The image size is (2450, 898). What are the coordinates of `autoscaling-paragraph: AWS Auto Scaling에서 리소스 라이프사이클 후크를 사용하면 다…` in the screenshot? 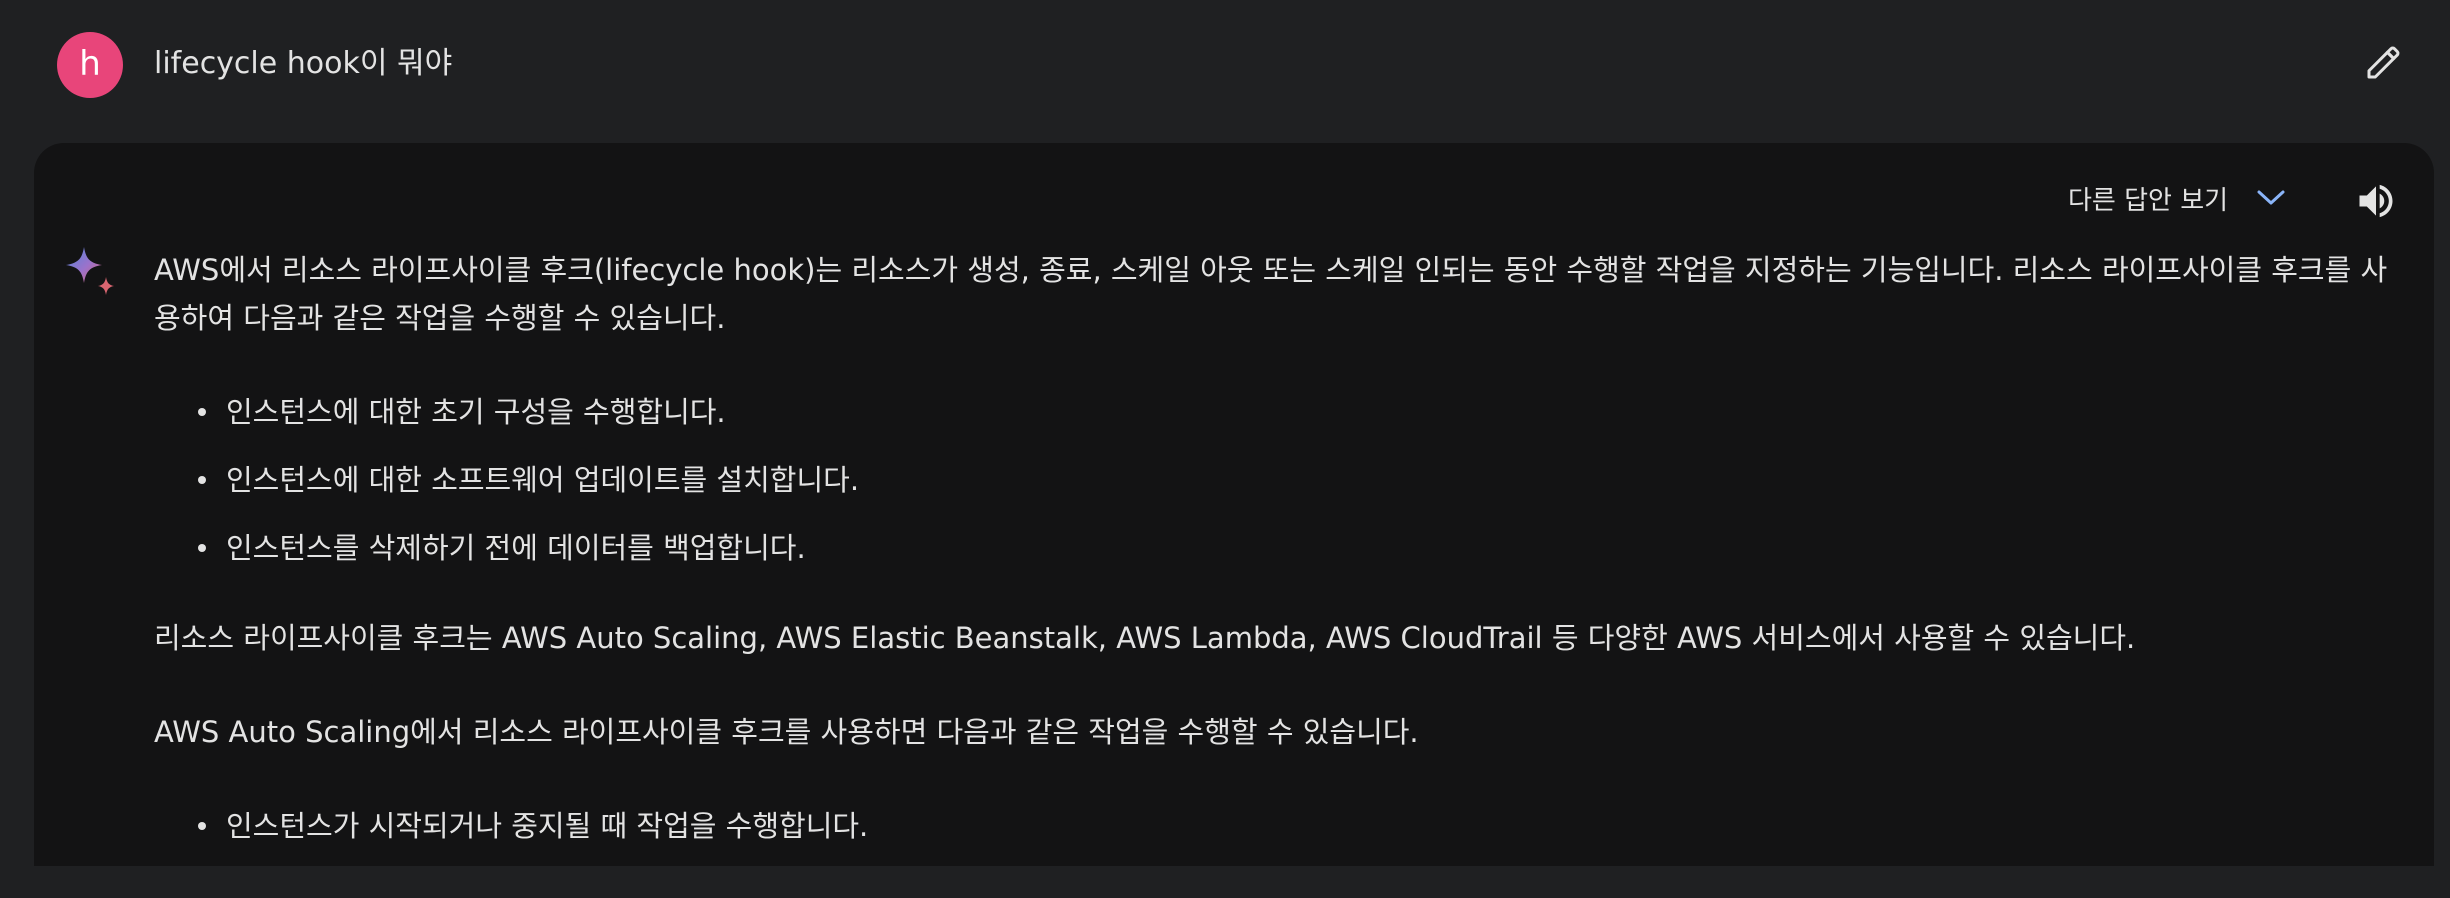 It's located at (786, 732).